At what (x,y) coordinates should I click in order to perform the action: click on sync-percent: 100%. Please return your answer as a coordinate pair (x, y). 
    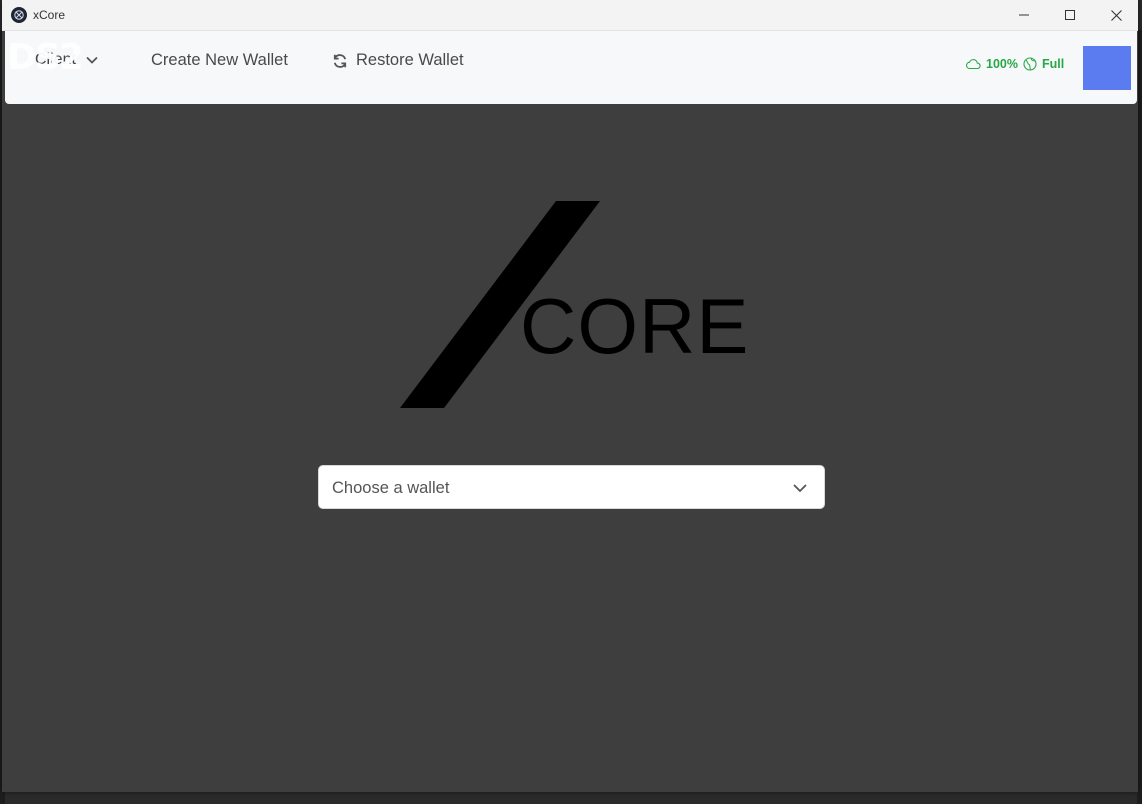
    Looking at the image, I should click on (1002, 64).